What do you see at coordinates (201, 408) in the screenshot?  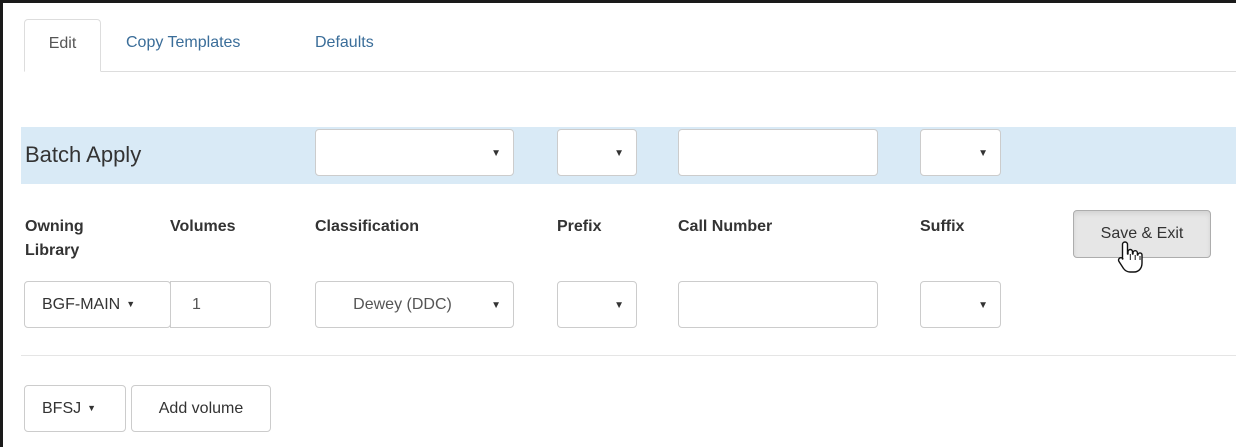 I see `add-volume-button: Add volume` at bounding box center [201, 408].